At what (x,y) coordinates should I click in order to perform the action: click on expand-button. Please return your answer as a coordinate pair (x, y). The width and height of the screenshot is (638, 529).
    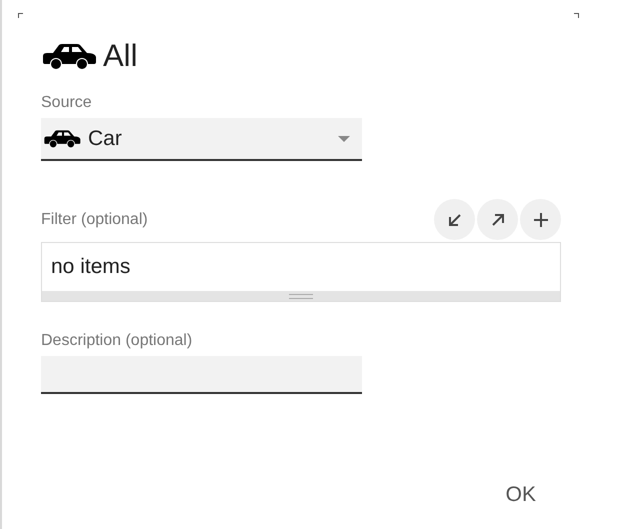
    Looking at the image, I should click on (497, 219).